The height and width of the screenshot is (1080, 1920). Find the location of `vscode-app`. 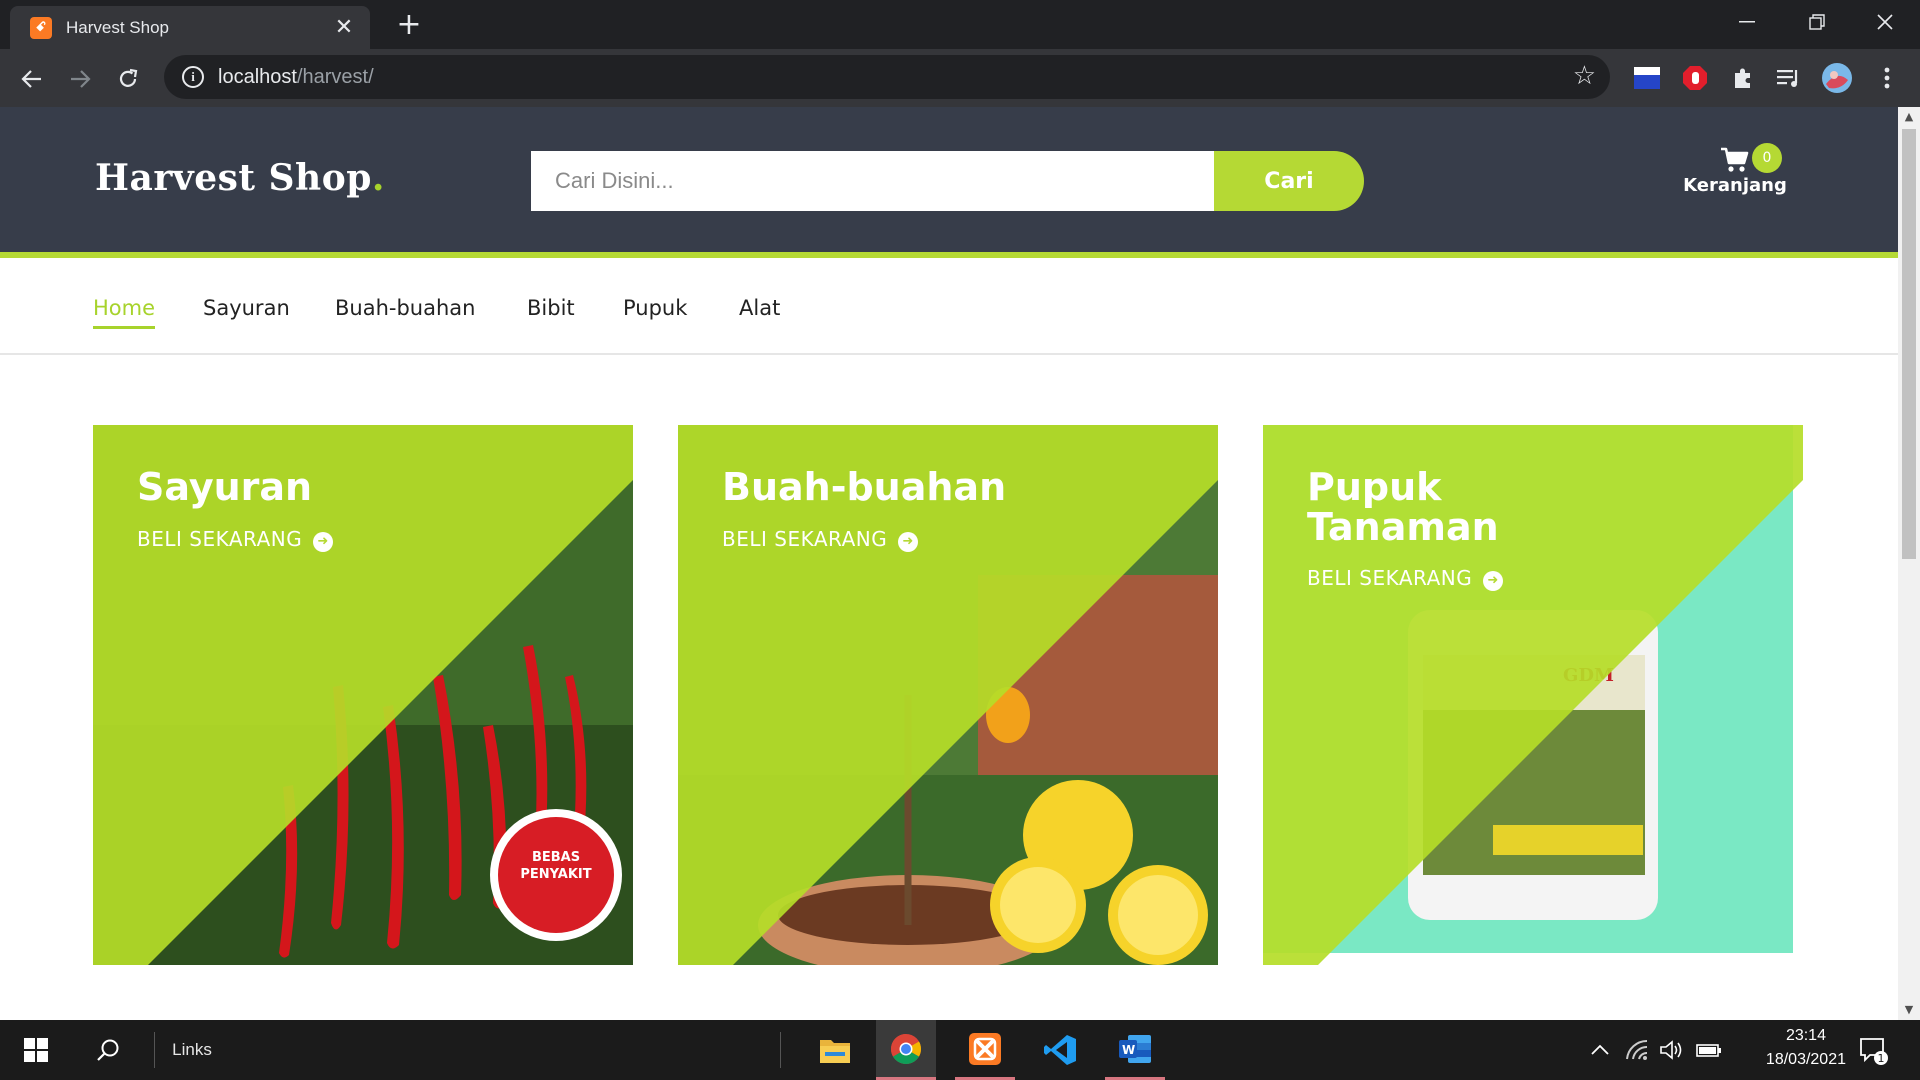

vscode-app is located at coordinates (1060, 1050).